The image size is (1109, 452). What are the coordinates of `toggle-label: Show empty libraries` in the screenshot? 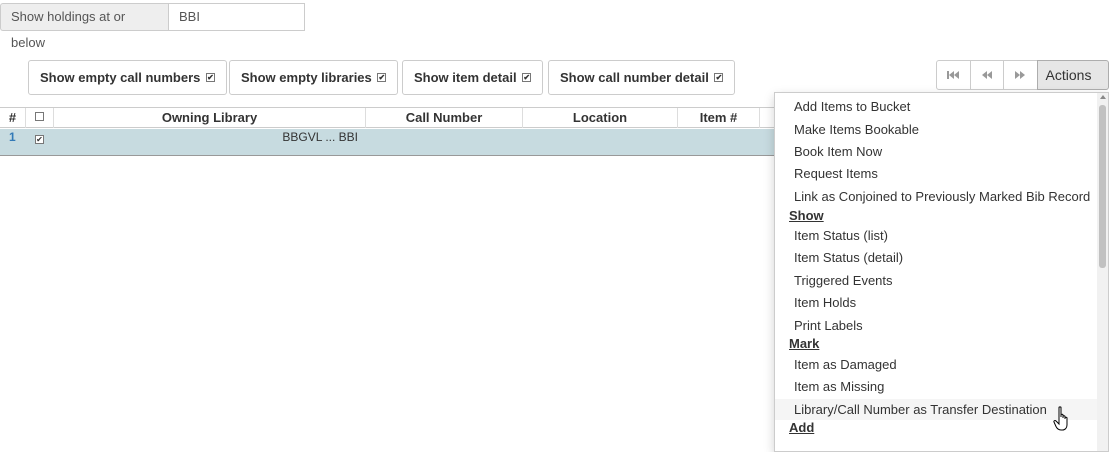 It's located at (306, 77).